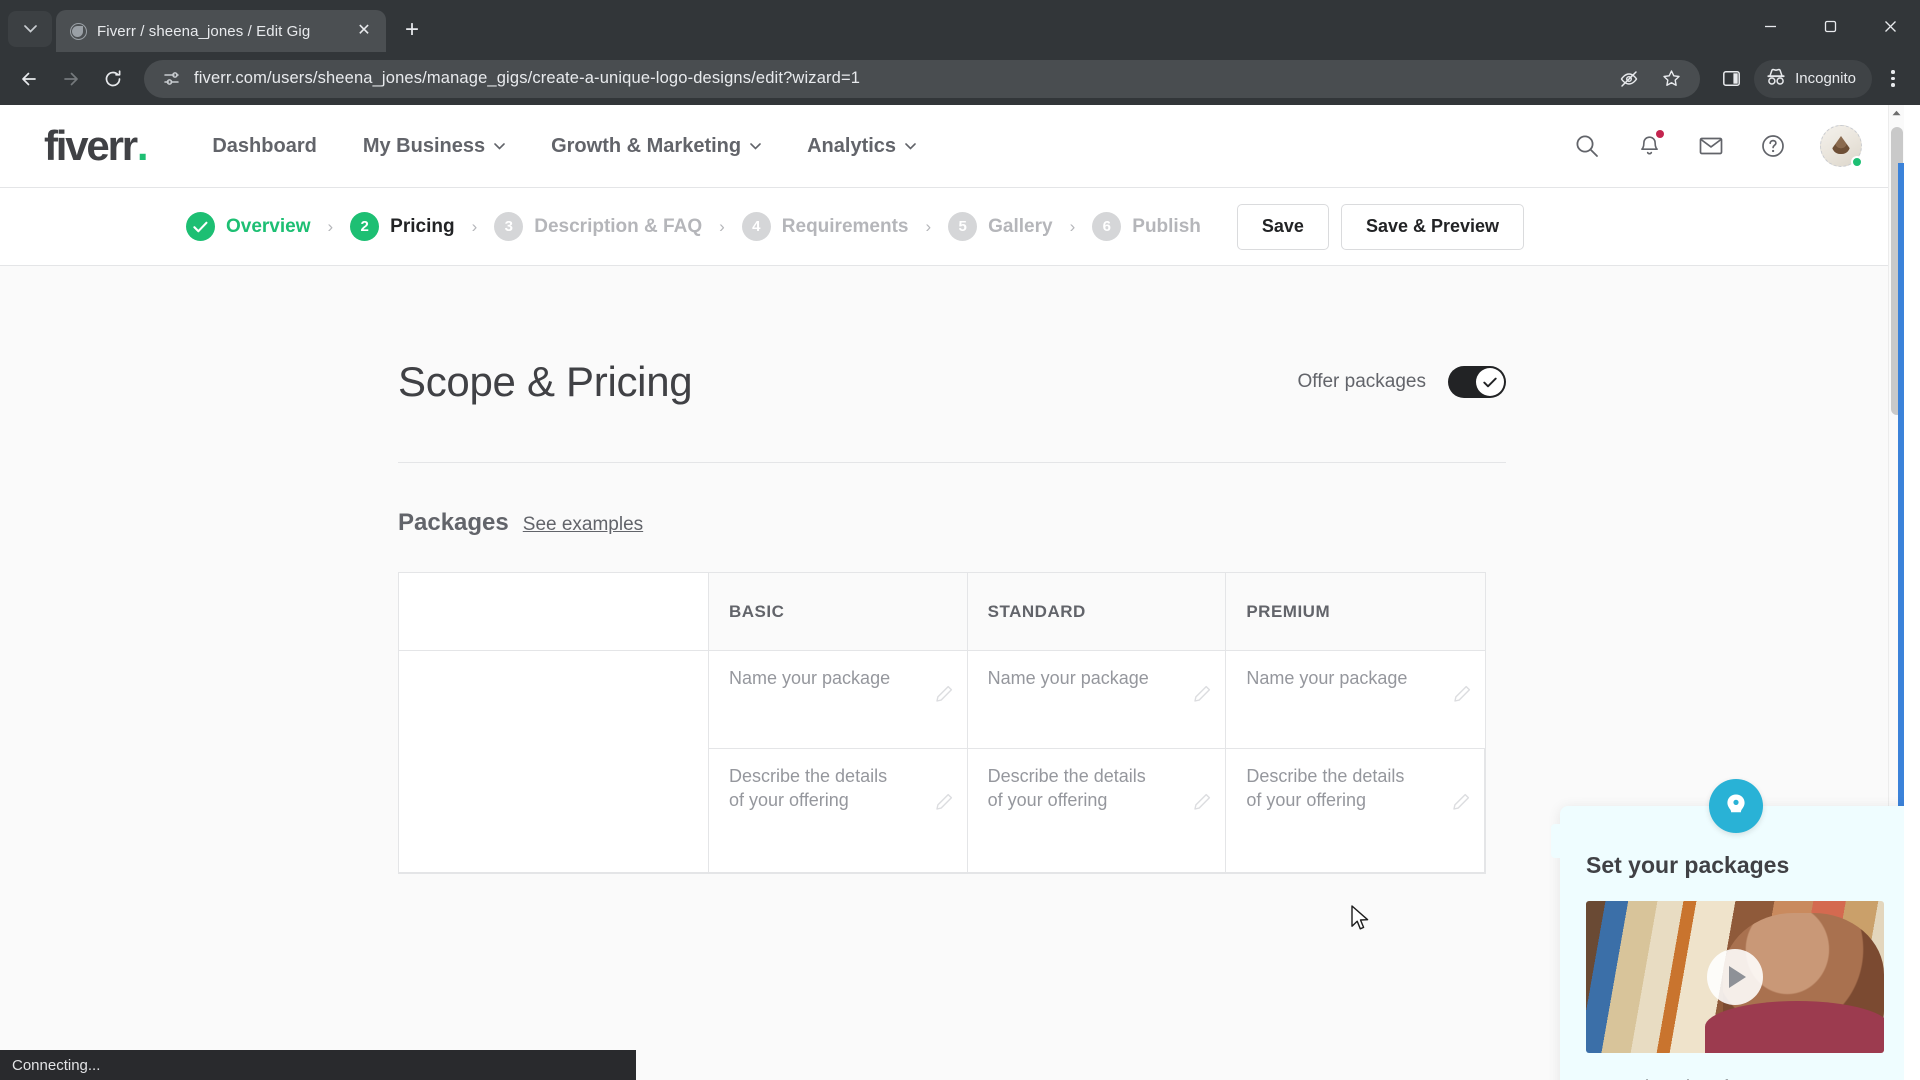  I want to click on window-controls, so click(1830, 26).